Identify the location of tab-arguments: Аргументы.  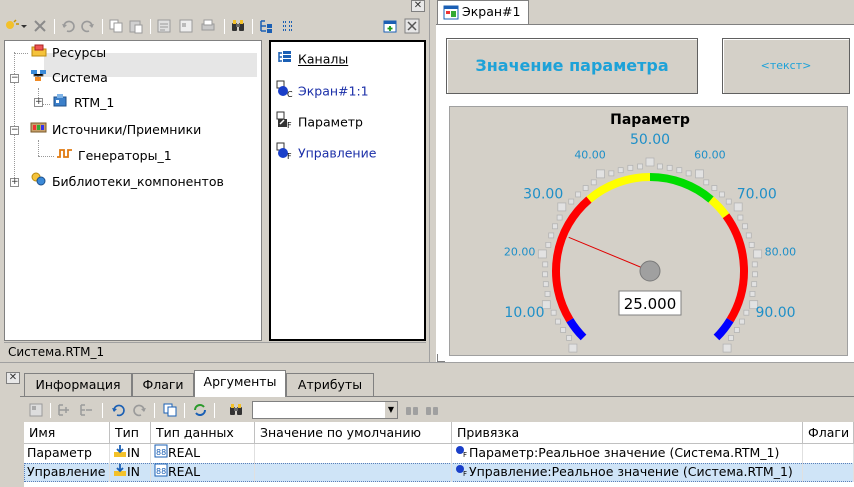
(240, 383).